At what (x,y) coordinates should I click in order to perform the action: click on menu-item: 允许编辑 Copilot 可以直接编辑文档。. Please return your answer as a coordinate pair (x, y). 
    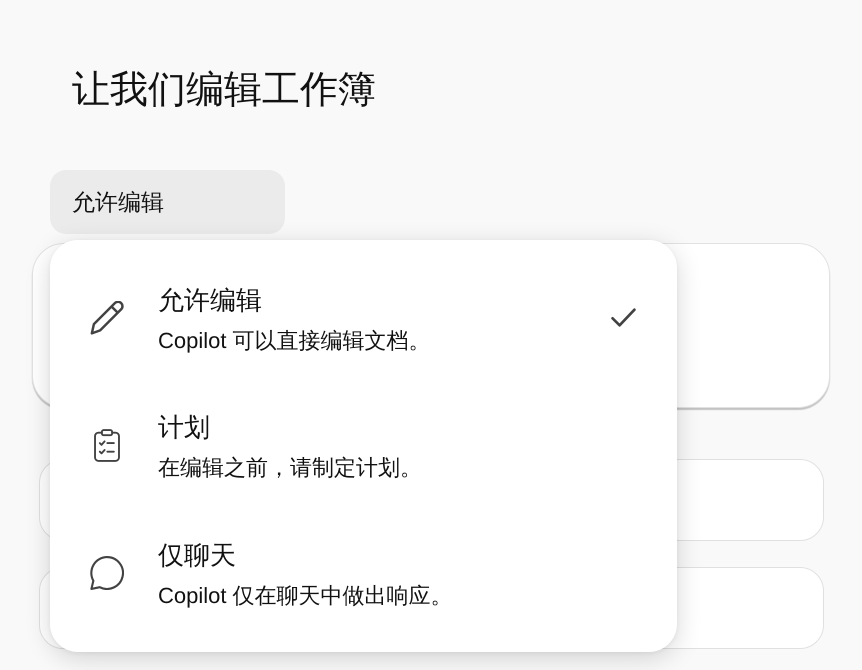
    Looking at the image, I should click on (363, 318).